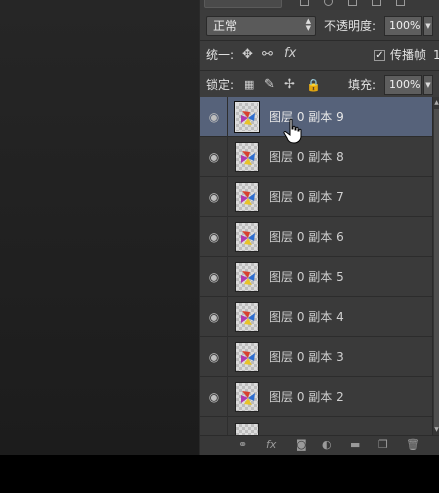 This screenshot has width=439, height=493. What do you see at coordinates (306, 357) in the screenshot?
I see `layer-name: 图层 0 副本 3` at bounding box center [306, 357].